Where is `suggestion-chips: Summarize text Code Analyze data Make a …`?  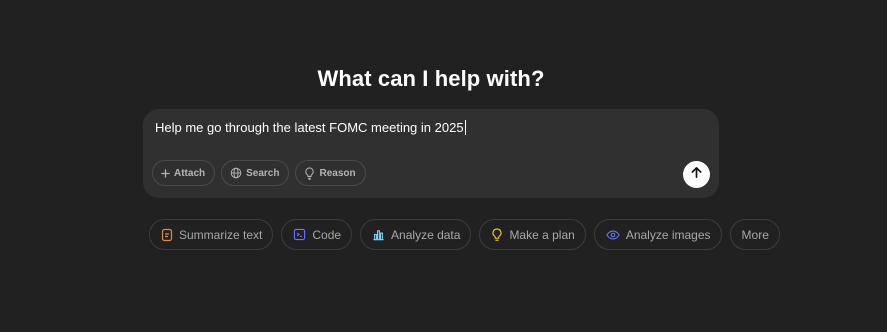
suggestion-chips: Summarize text Code Analyze data Make a … is located at coordinates (464, 234).